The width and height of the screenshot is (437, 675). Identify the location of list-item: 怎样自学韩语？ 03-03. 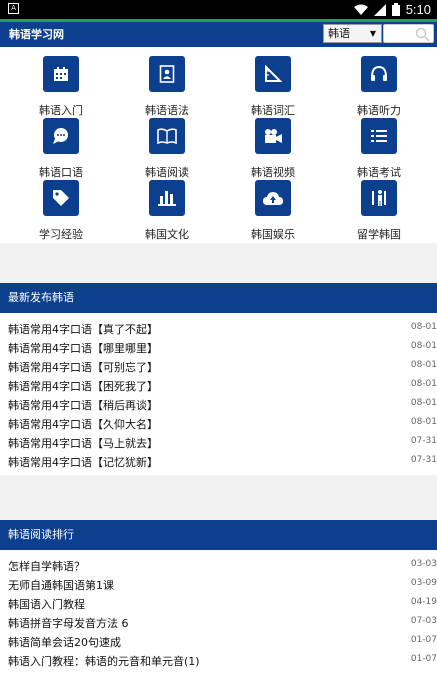
(218, 565).